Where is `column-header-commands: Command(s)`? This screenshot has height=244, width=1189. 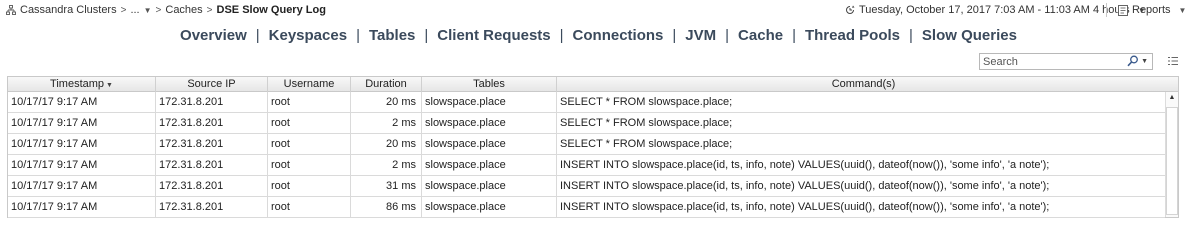 column-header-commands: Command(s) is located at coordinates (863, 84).